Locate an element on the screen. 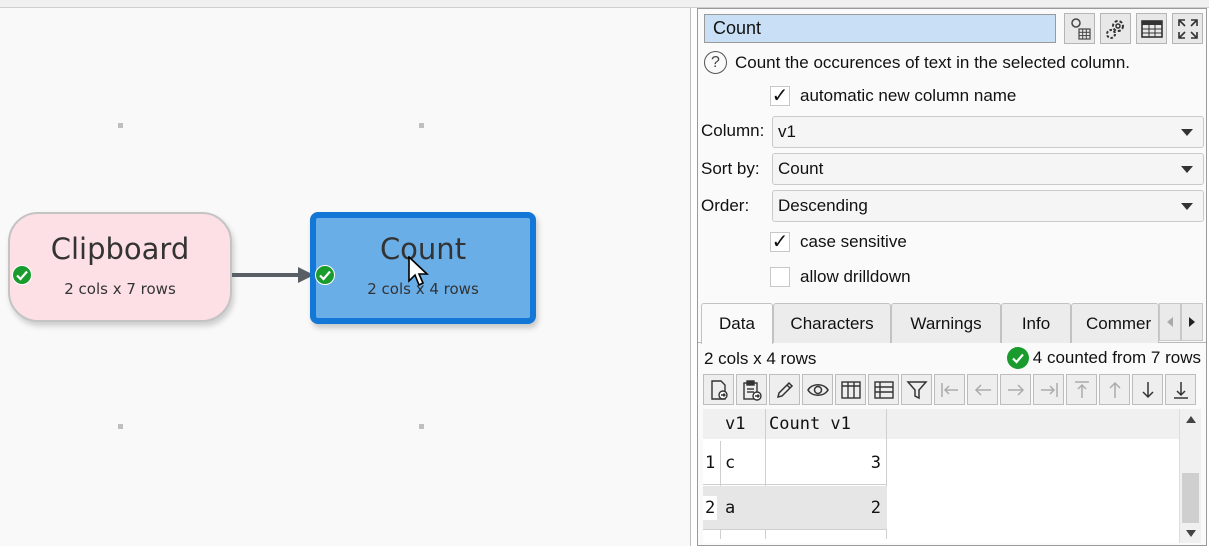  copy-clipboard-icon is located at coordinates (751, 389).